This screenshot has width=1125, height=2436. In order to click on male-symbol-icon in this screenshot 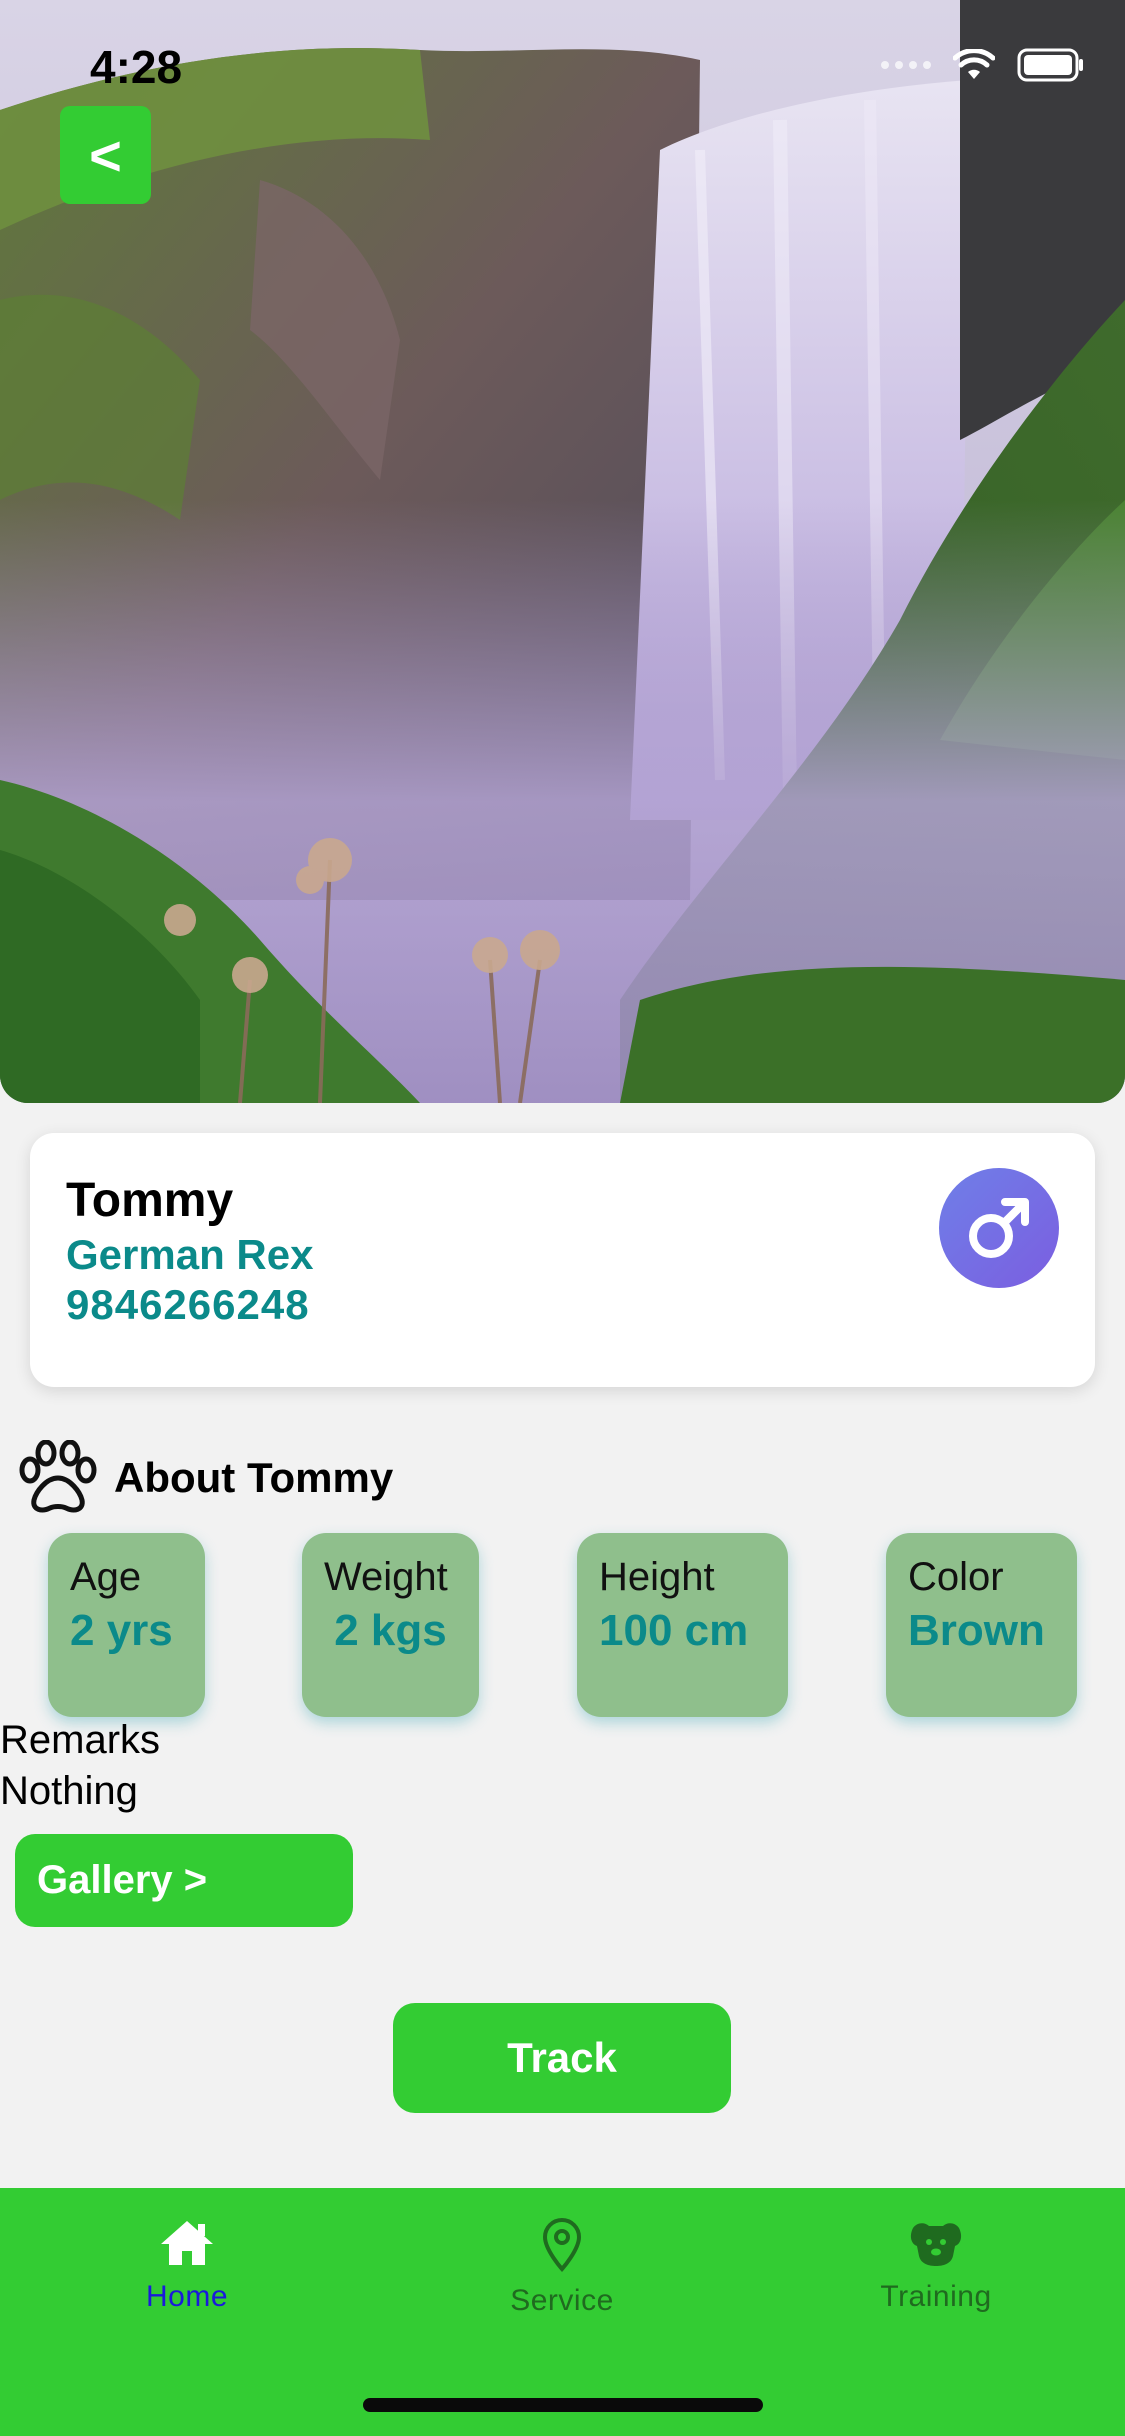, I will do `click(999, 1228)`.